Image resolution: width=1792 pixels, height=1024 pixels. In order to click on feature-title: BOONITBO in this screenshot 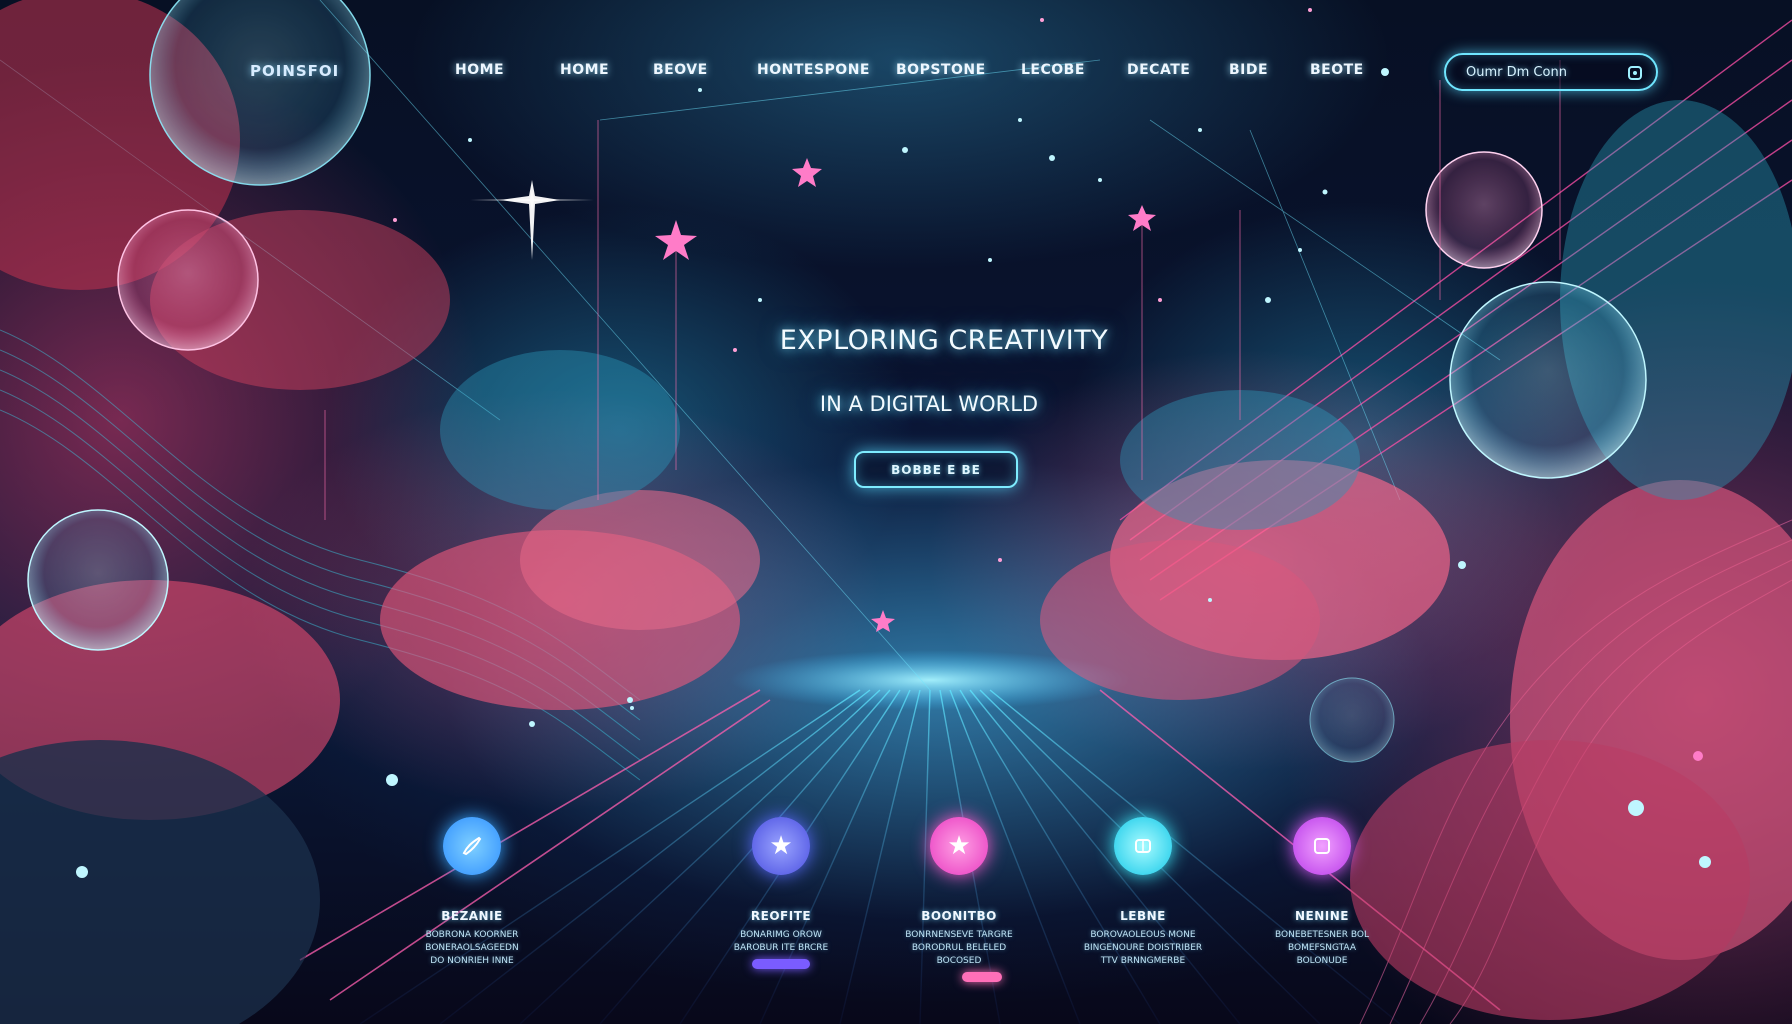, I will do `click(959, 916)`.